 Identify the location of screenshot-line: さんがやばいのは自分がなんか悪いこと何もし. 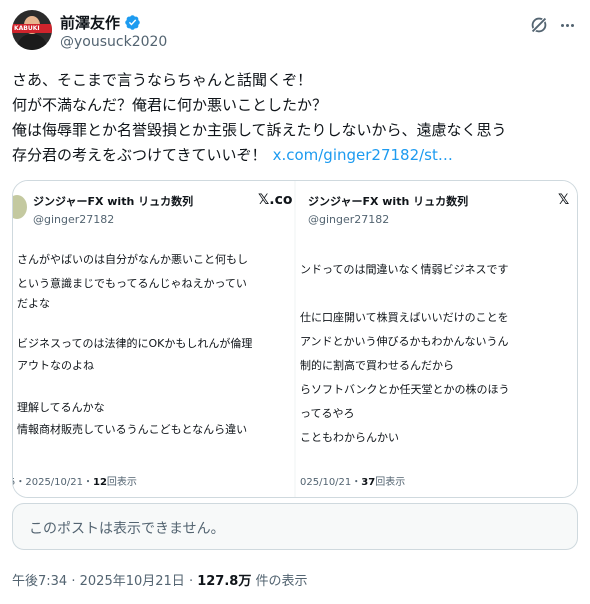
(132, 259).